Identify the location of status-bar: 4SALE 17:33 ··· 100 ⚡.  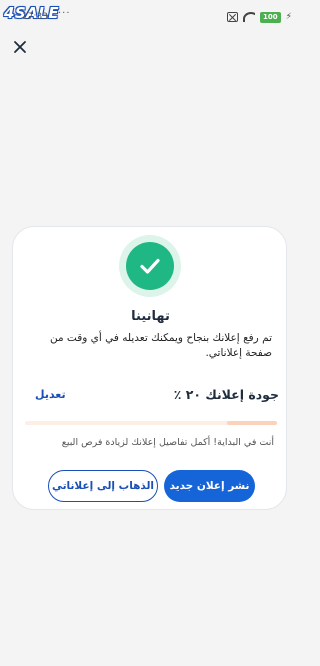
(150, 17).